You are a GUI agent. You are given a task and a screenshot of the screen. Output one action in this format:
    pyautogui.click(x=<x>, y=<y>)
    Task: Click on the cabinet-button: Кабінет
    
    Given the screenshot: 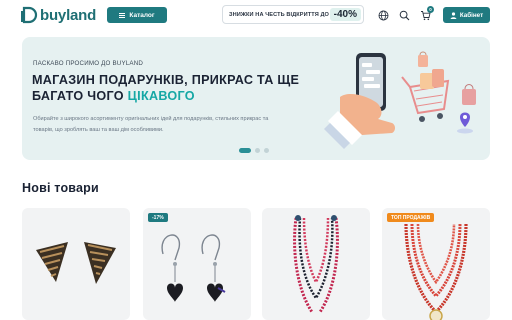 What is the action you would take?
    pyautogui.click(x=466, y=15)
    